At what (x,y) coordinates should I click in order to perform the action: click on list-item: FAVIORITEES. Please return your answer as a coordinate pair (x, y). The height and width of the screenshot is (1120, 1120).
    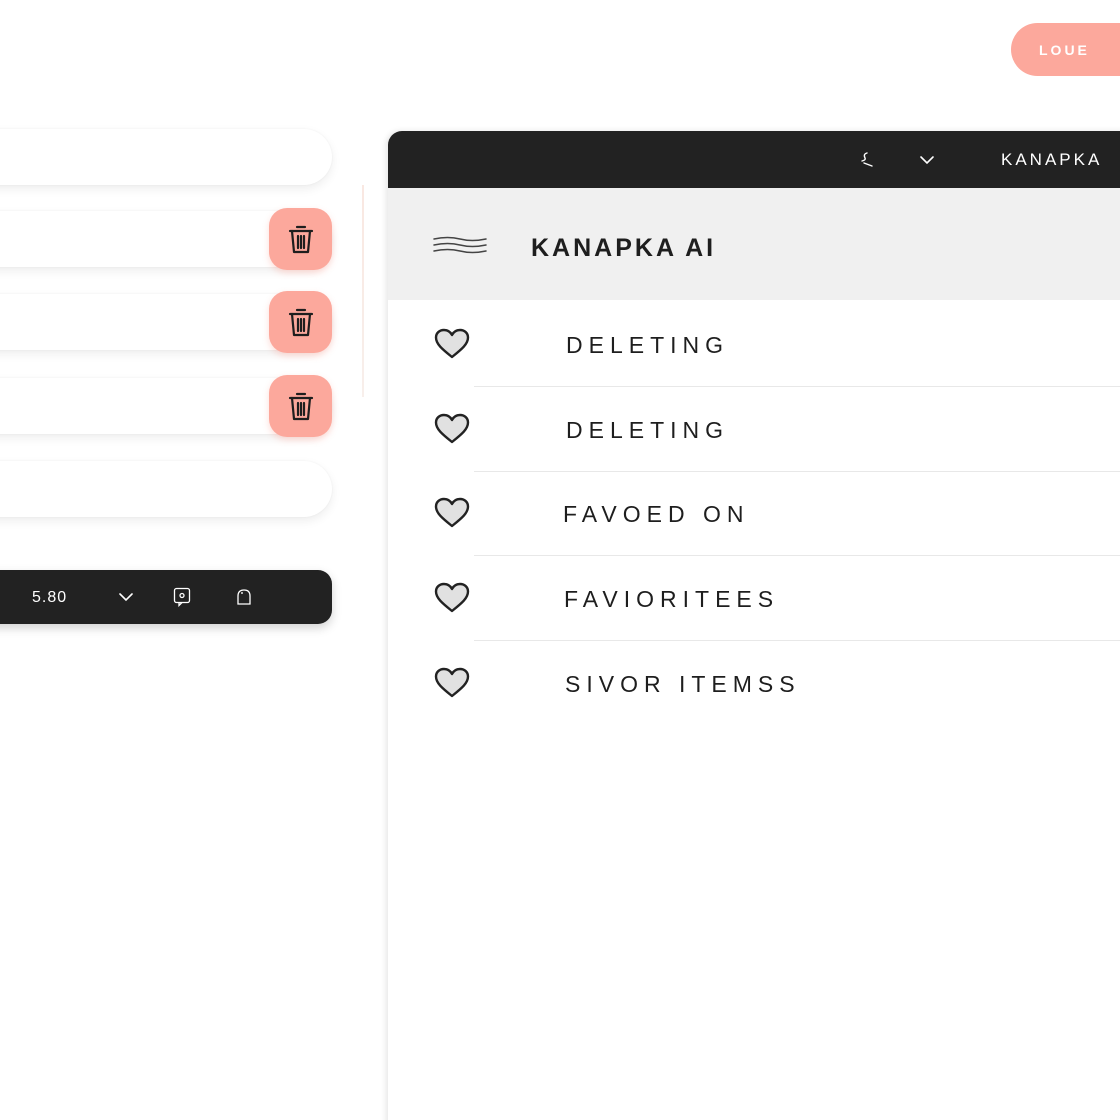
    Looking at the image, I should click on (754, 598).